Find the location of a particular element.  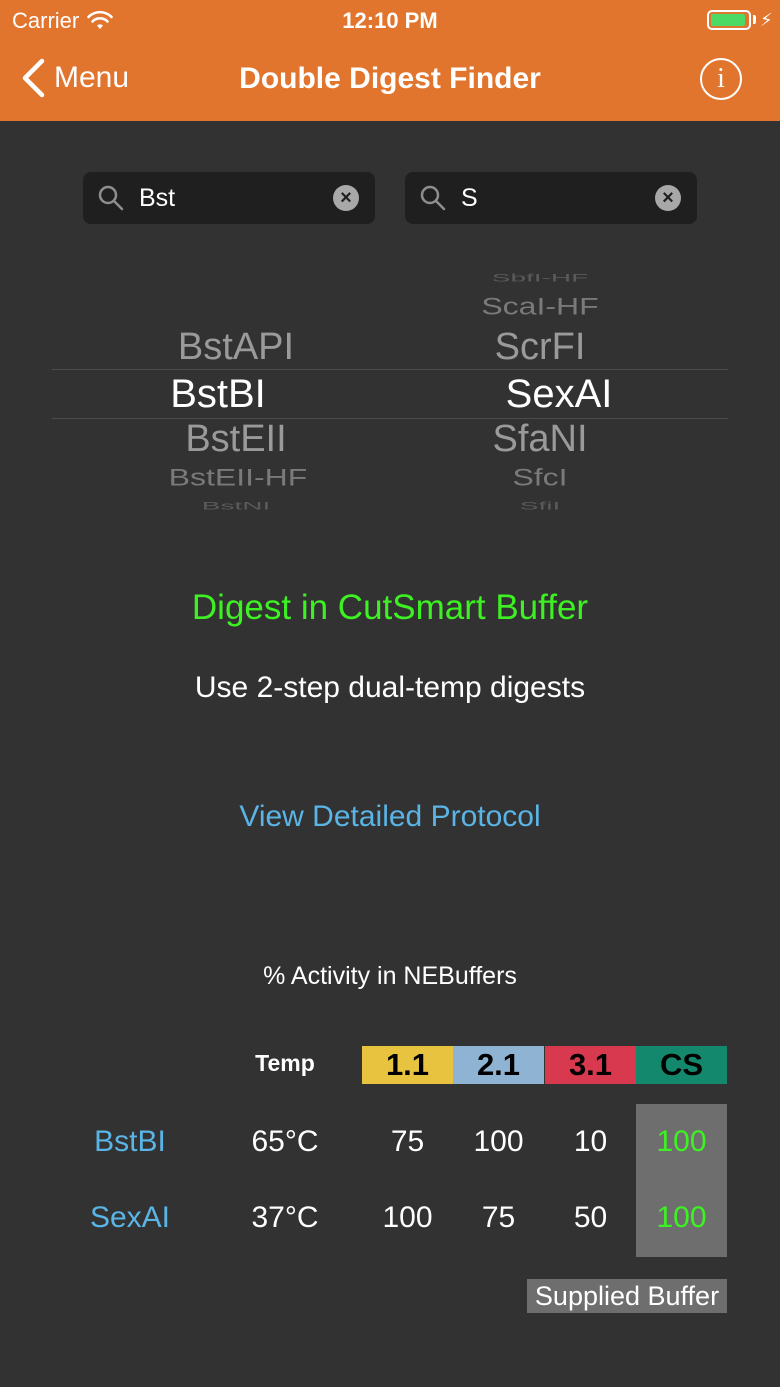

temp-header: Temp is located at coordinates (285, 1063).